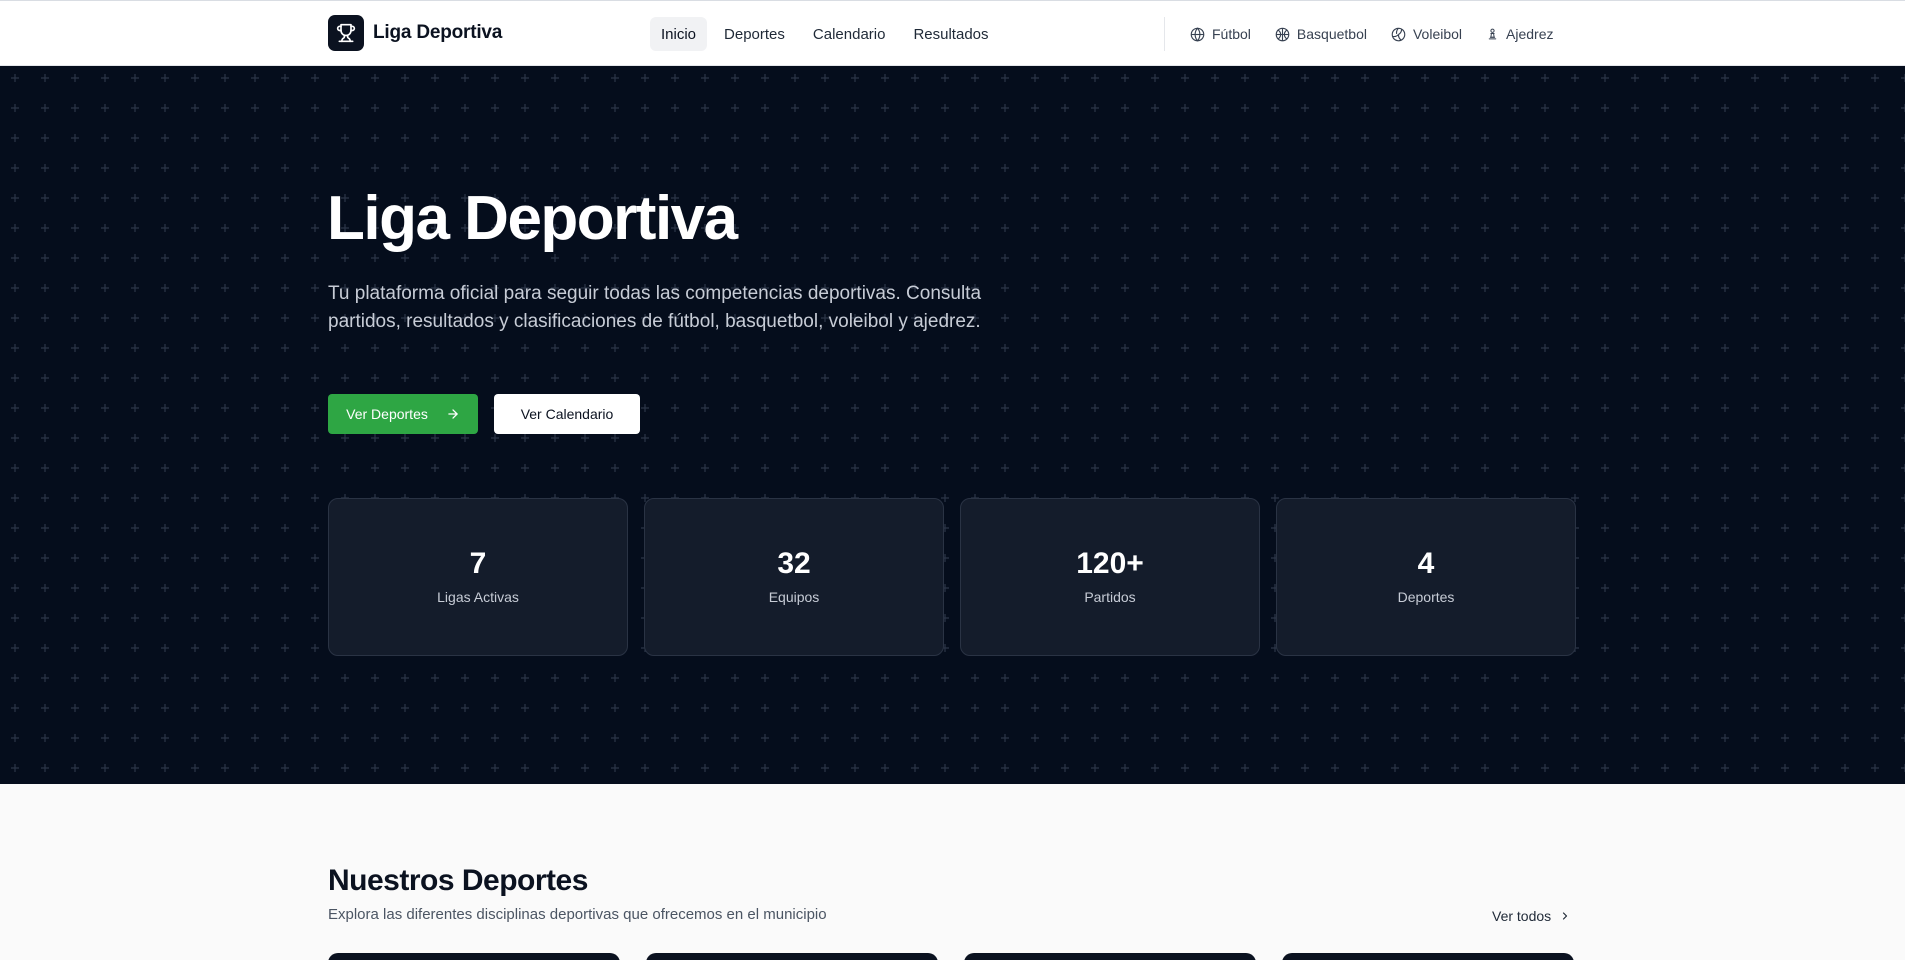 The width and height of the screenshot is (1905, 960). Describe the element at coordinates (532, 218) in the screenshot. I see `hero-title: Liga Deportiva` at that location.